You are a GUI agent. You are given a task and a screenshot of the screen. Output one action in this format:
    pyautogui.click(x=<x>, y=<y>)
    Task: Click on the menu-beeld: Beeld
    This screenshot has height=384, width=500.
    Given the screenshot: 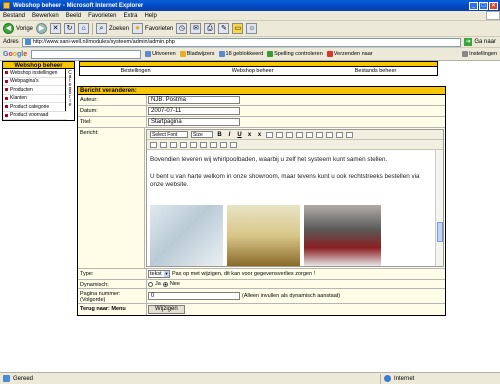 What is the action you would take?
    pyautogui.click(x=73, y=16)
    